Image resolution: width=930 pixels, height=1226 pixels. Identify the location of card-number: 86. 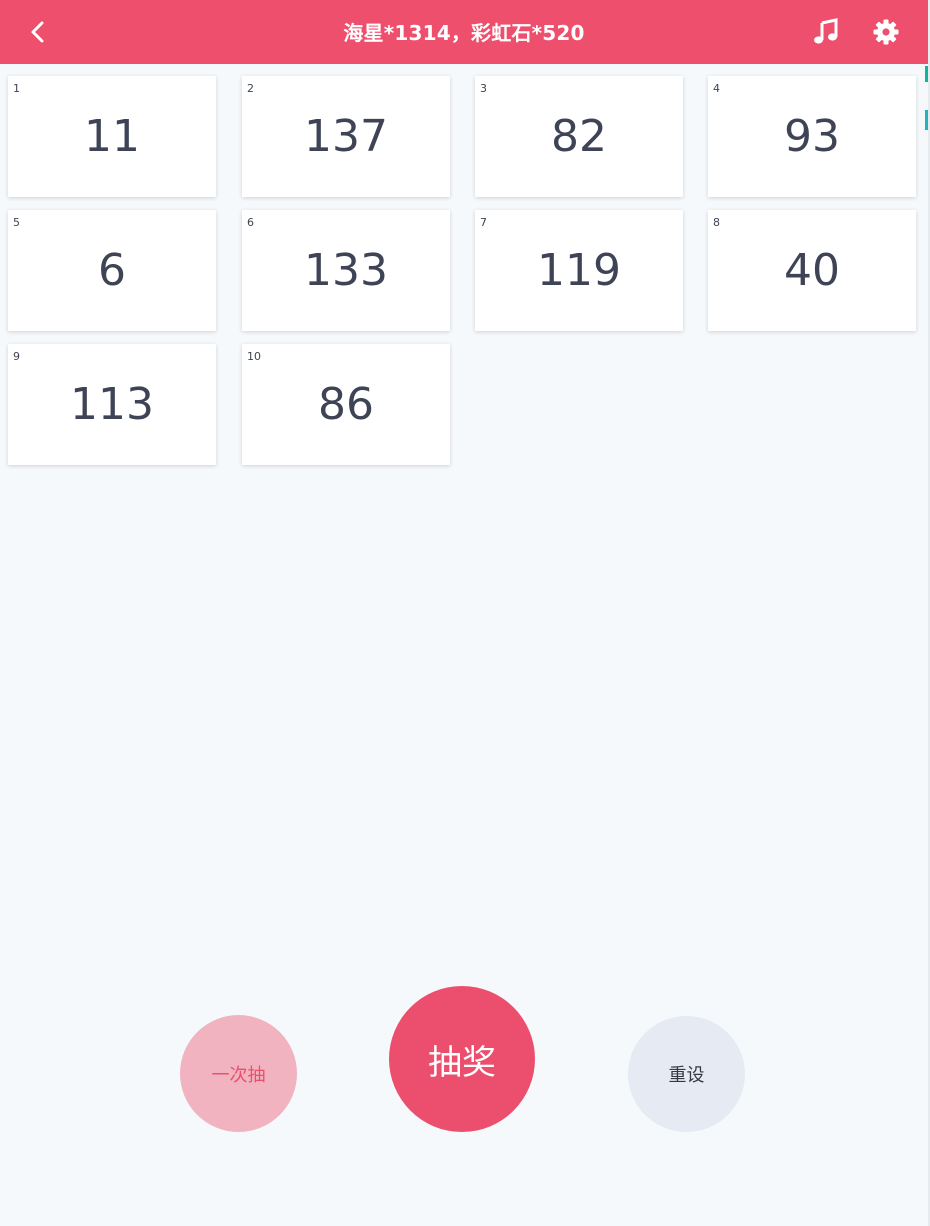
(346, 404).